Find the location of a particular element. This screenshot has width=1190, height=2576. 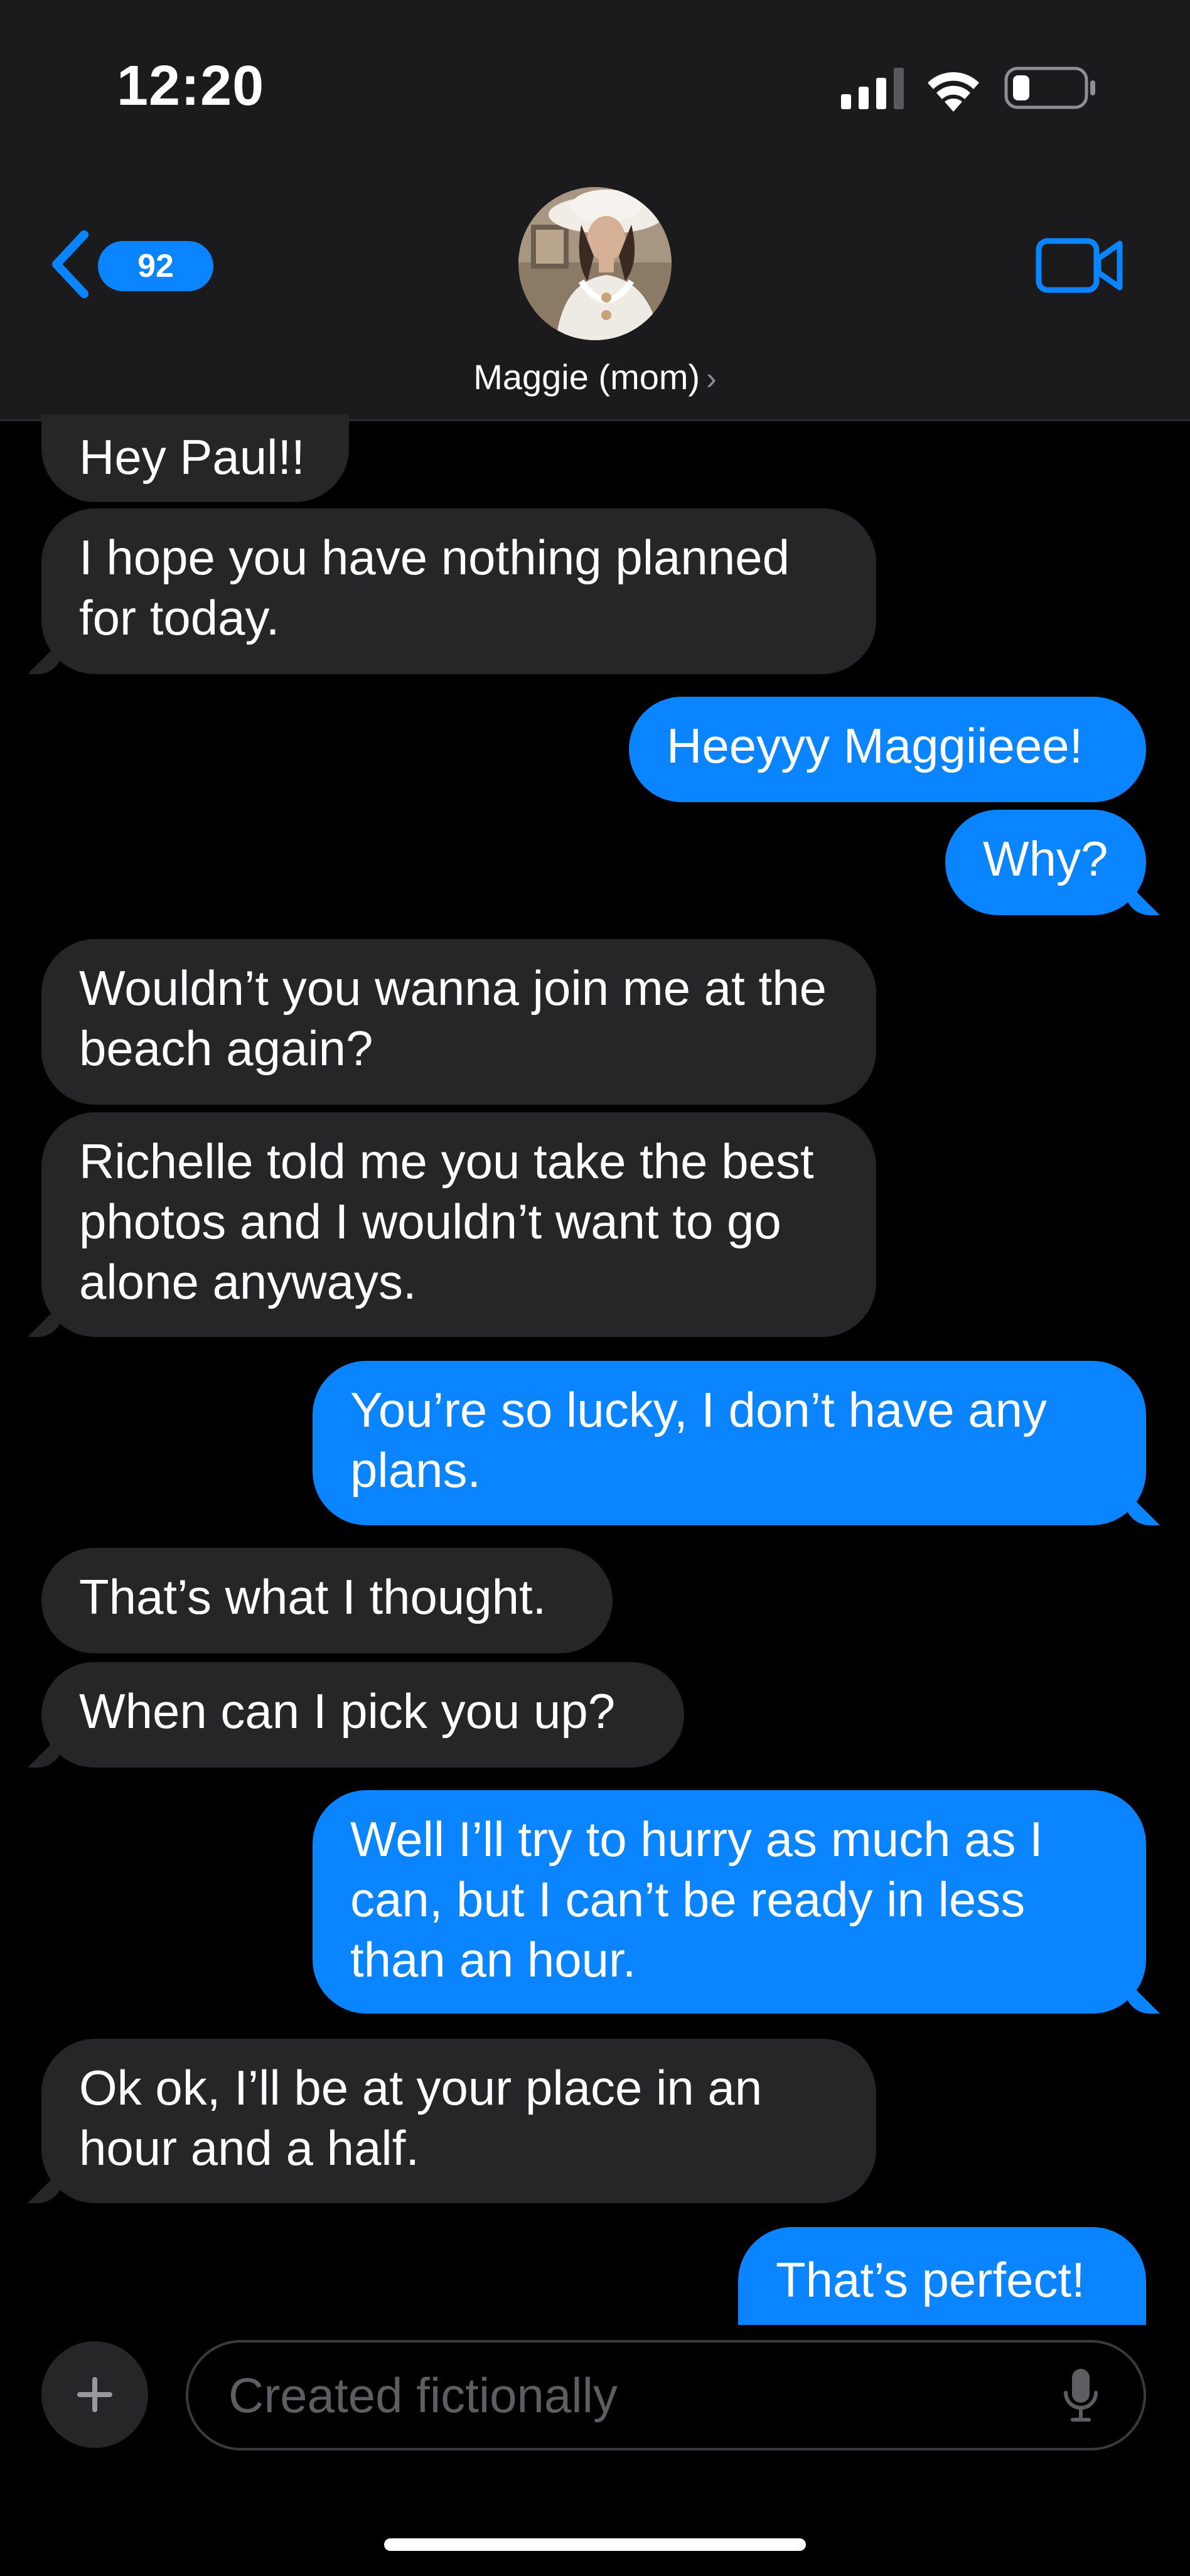

plus-icon is located at coordinates (94, 2394).